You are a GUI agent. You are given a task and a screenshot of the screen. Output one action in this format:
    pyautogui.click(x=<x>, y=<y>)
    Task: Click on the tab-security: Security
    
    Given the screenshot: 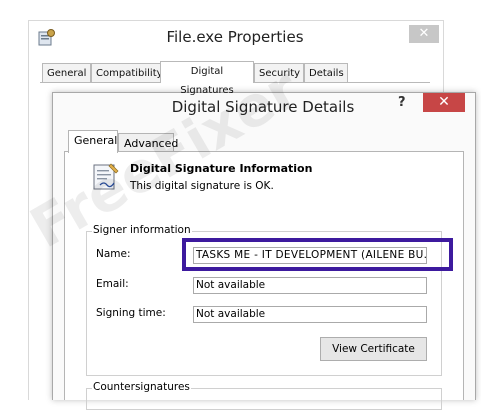 What is the action you would take?
    pyautogui.click(x=279, y=72)
    